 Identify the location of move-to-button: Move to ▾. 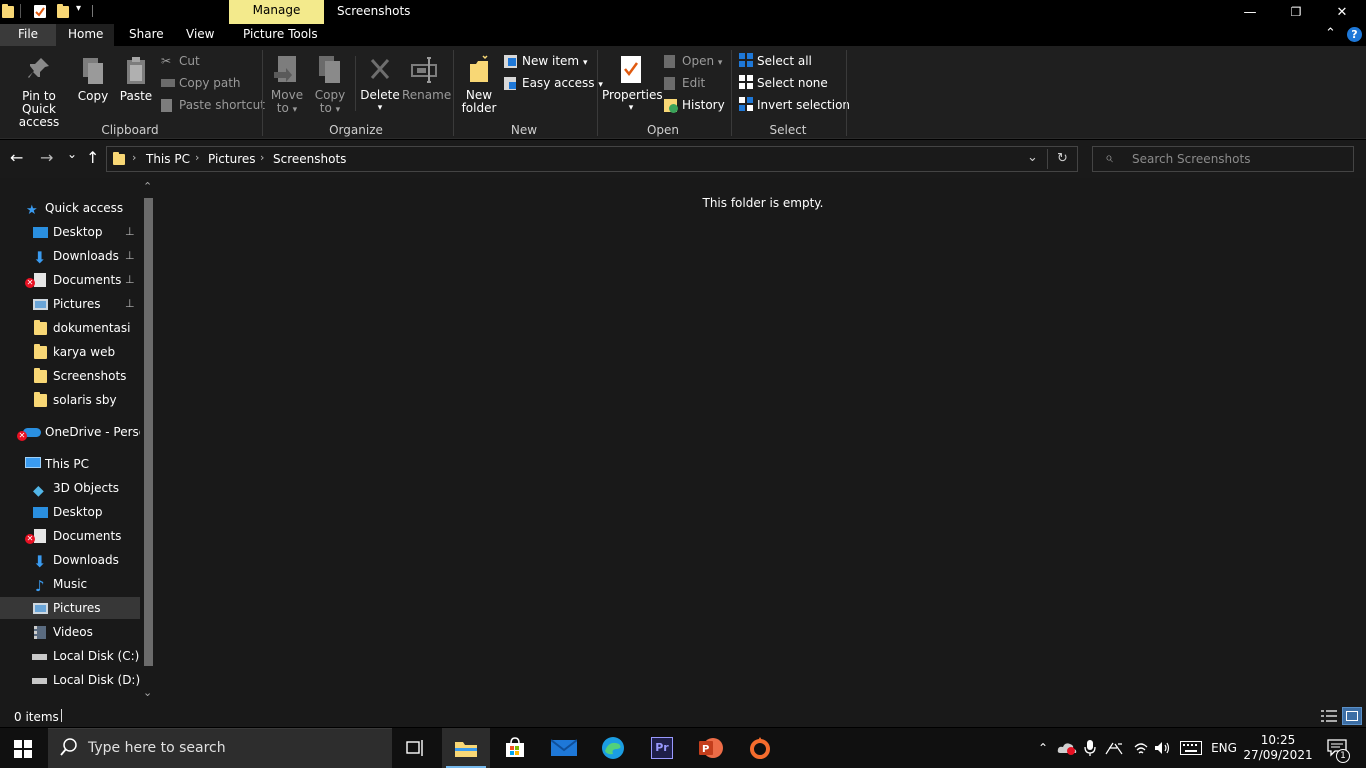
(287, 85).